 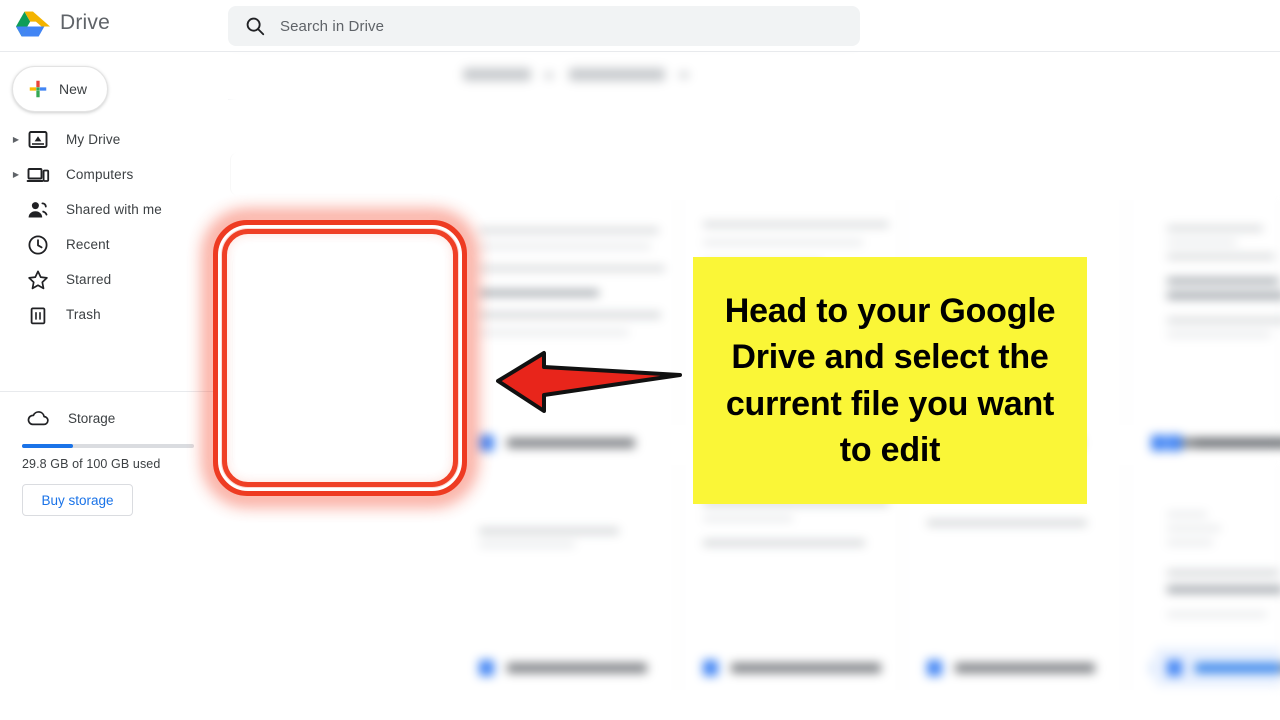 What do you see at coordinates (100, 174) in the screenshot?
I see `sidebar-item-label: Computers` at bounding box center [100, 174].